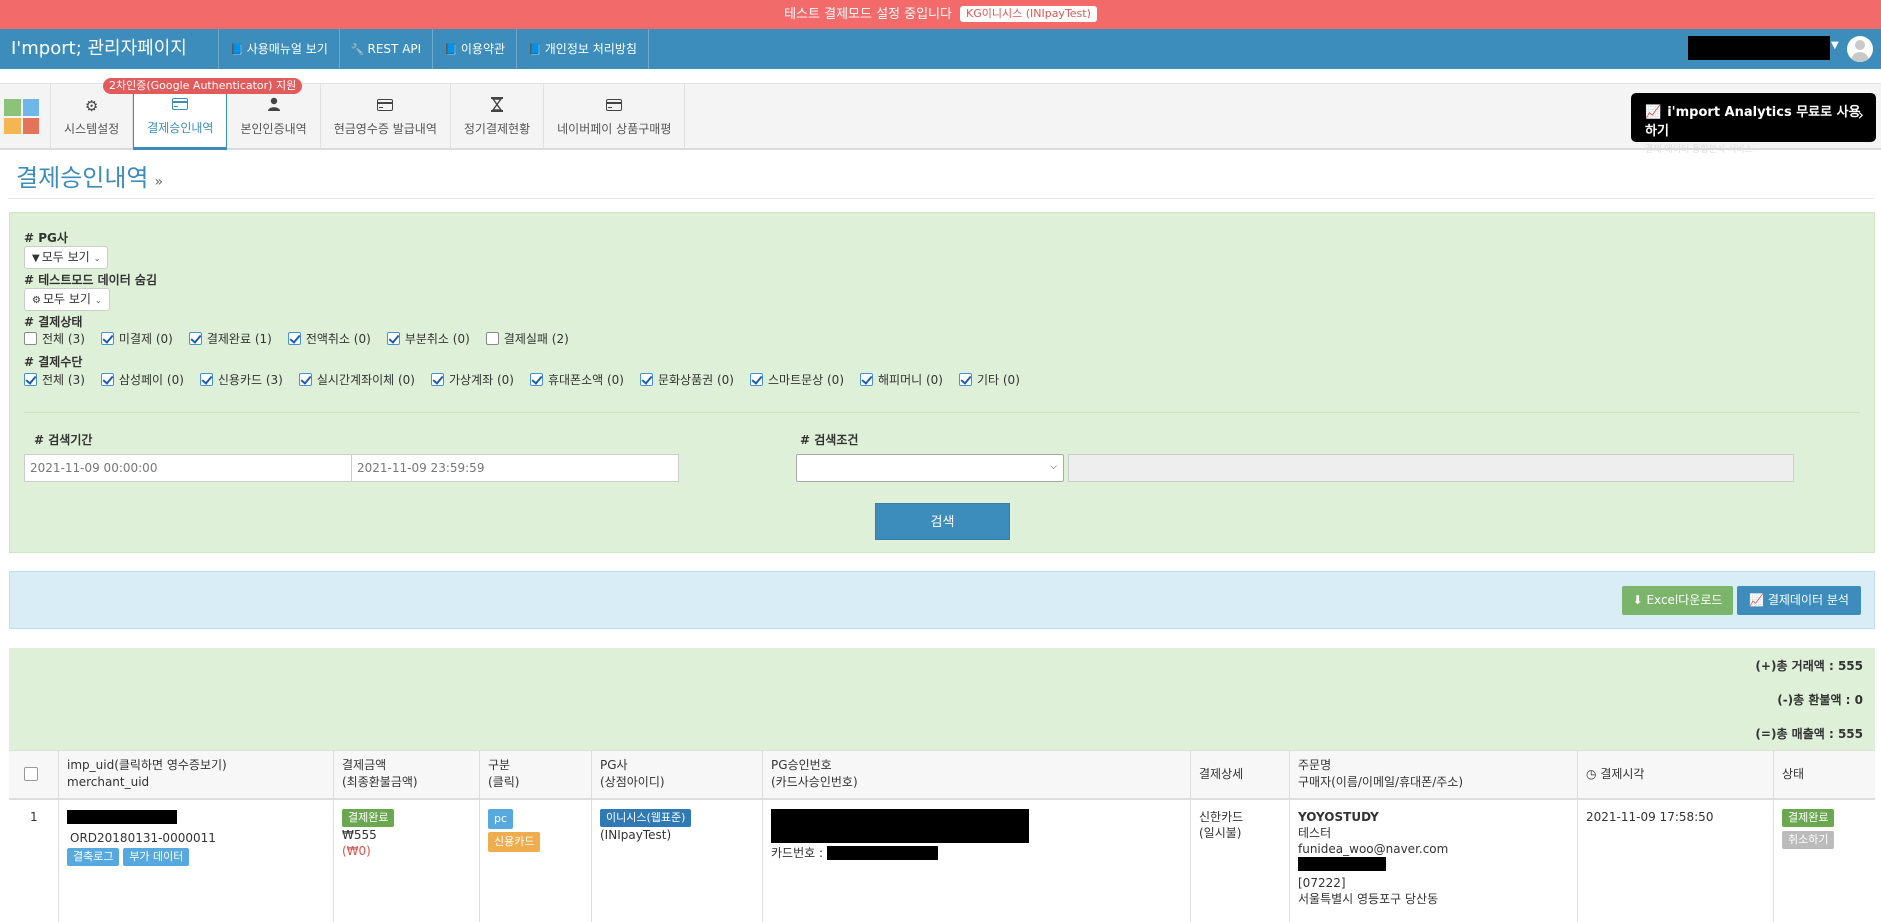 The image size is (1881, 922). I want to click on hourglass-icon, so click(497, 107).